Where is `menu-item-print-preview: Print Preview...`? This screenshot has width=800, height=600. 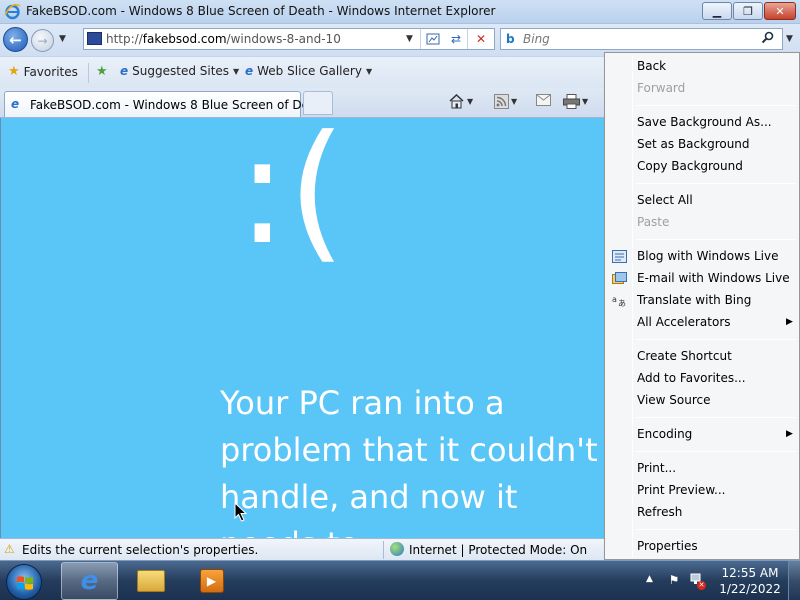 menu-item-print-preview: Print Preview... is located at coordinates (681, 490).